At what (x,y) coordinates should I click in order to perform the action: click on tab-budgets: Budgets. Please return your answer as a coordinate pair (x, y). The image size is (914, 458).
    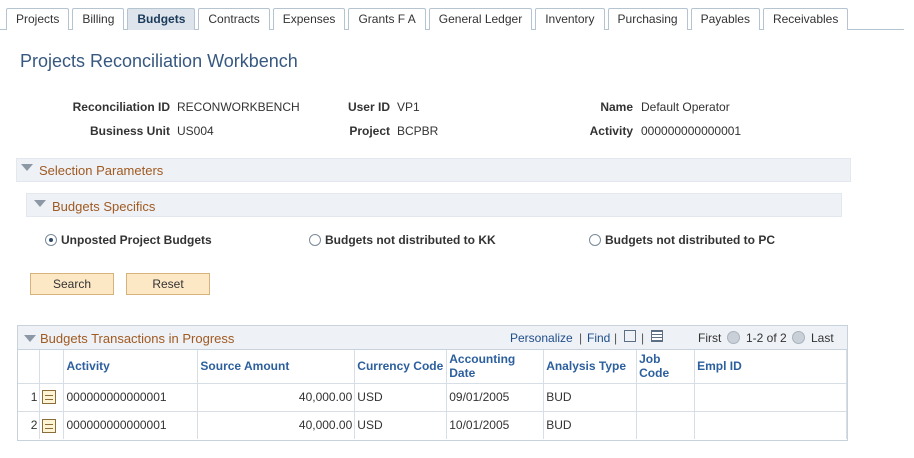
    Looking at the image, I should click on (161, 19).